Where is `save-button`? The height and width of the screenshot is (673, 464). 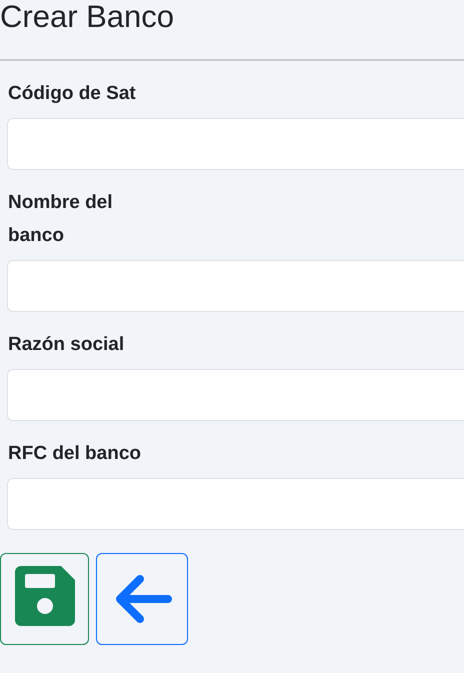
save-button is located at coordinates (44, 599).